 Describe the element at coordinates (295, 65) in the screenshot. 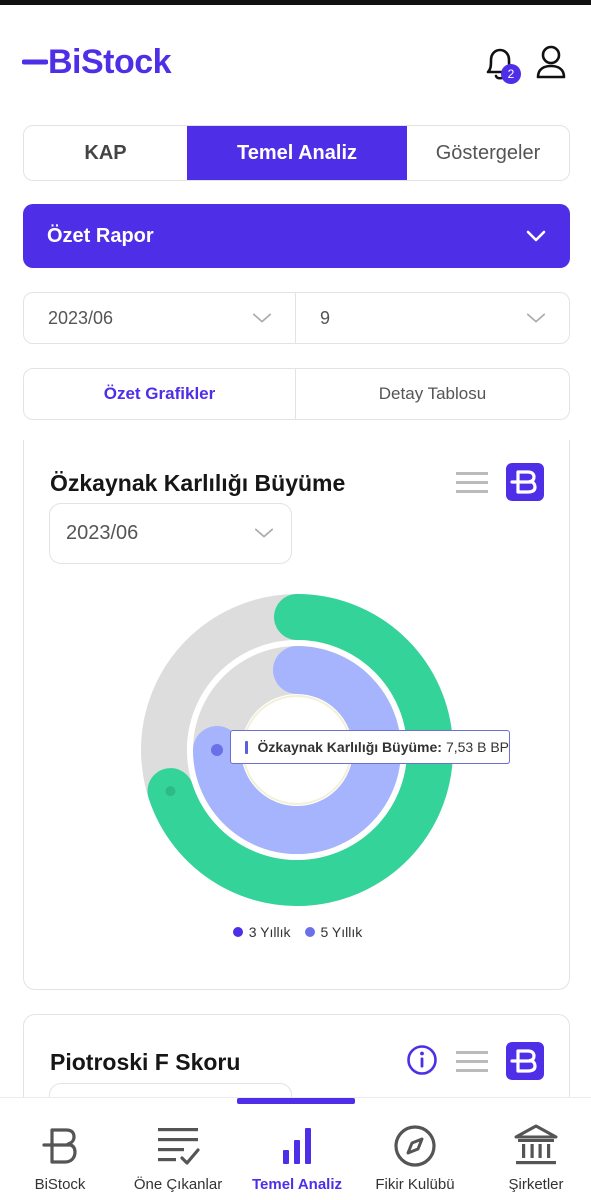

I see `app-header: BiStock 2` at that location.